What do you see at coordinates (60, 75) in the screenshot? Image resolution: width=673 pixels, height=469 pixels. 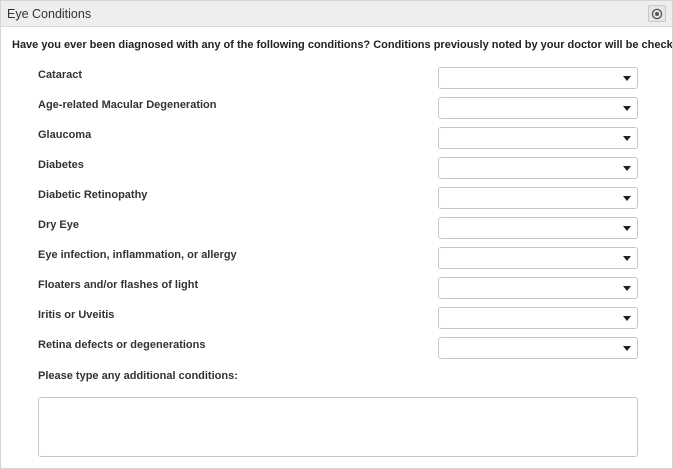 I see `condition-label: Cataract` at bounding box center [60, 75].